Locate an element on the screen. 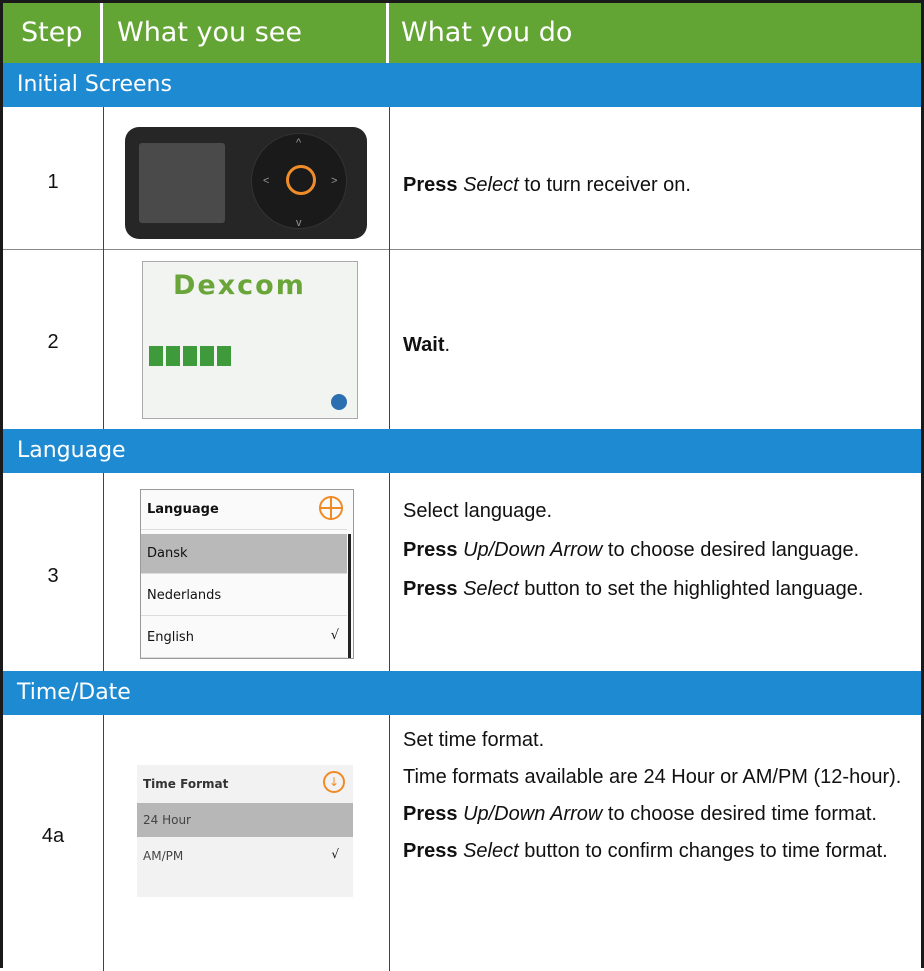 The image size is (924, 971). header-step: Step is located at coordinates (52, 32).